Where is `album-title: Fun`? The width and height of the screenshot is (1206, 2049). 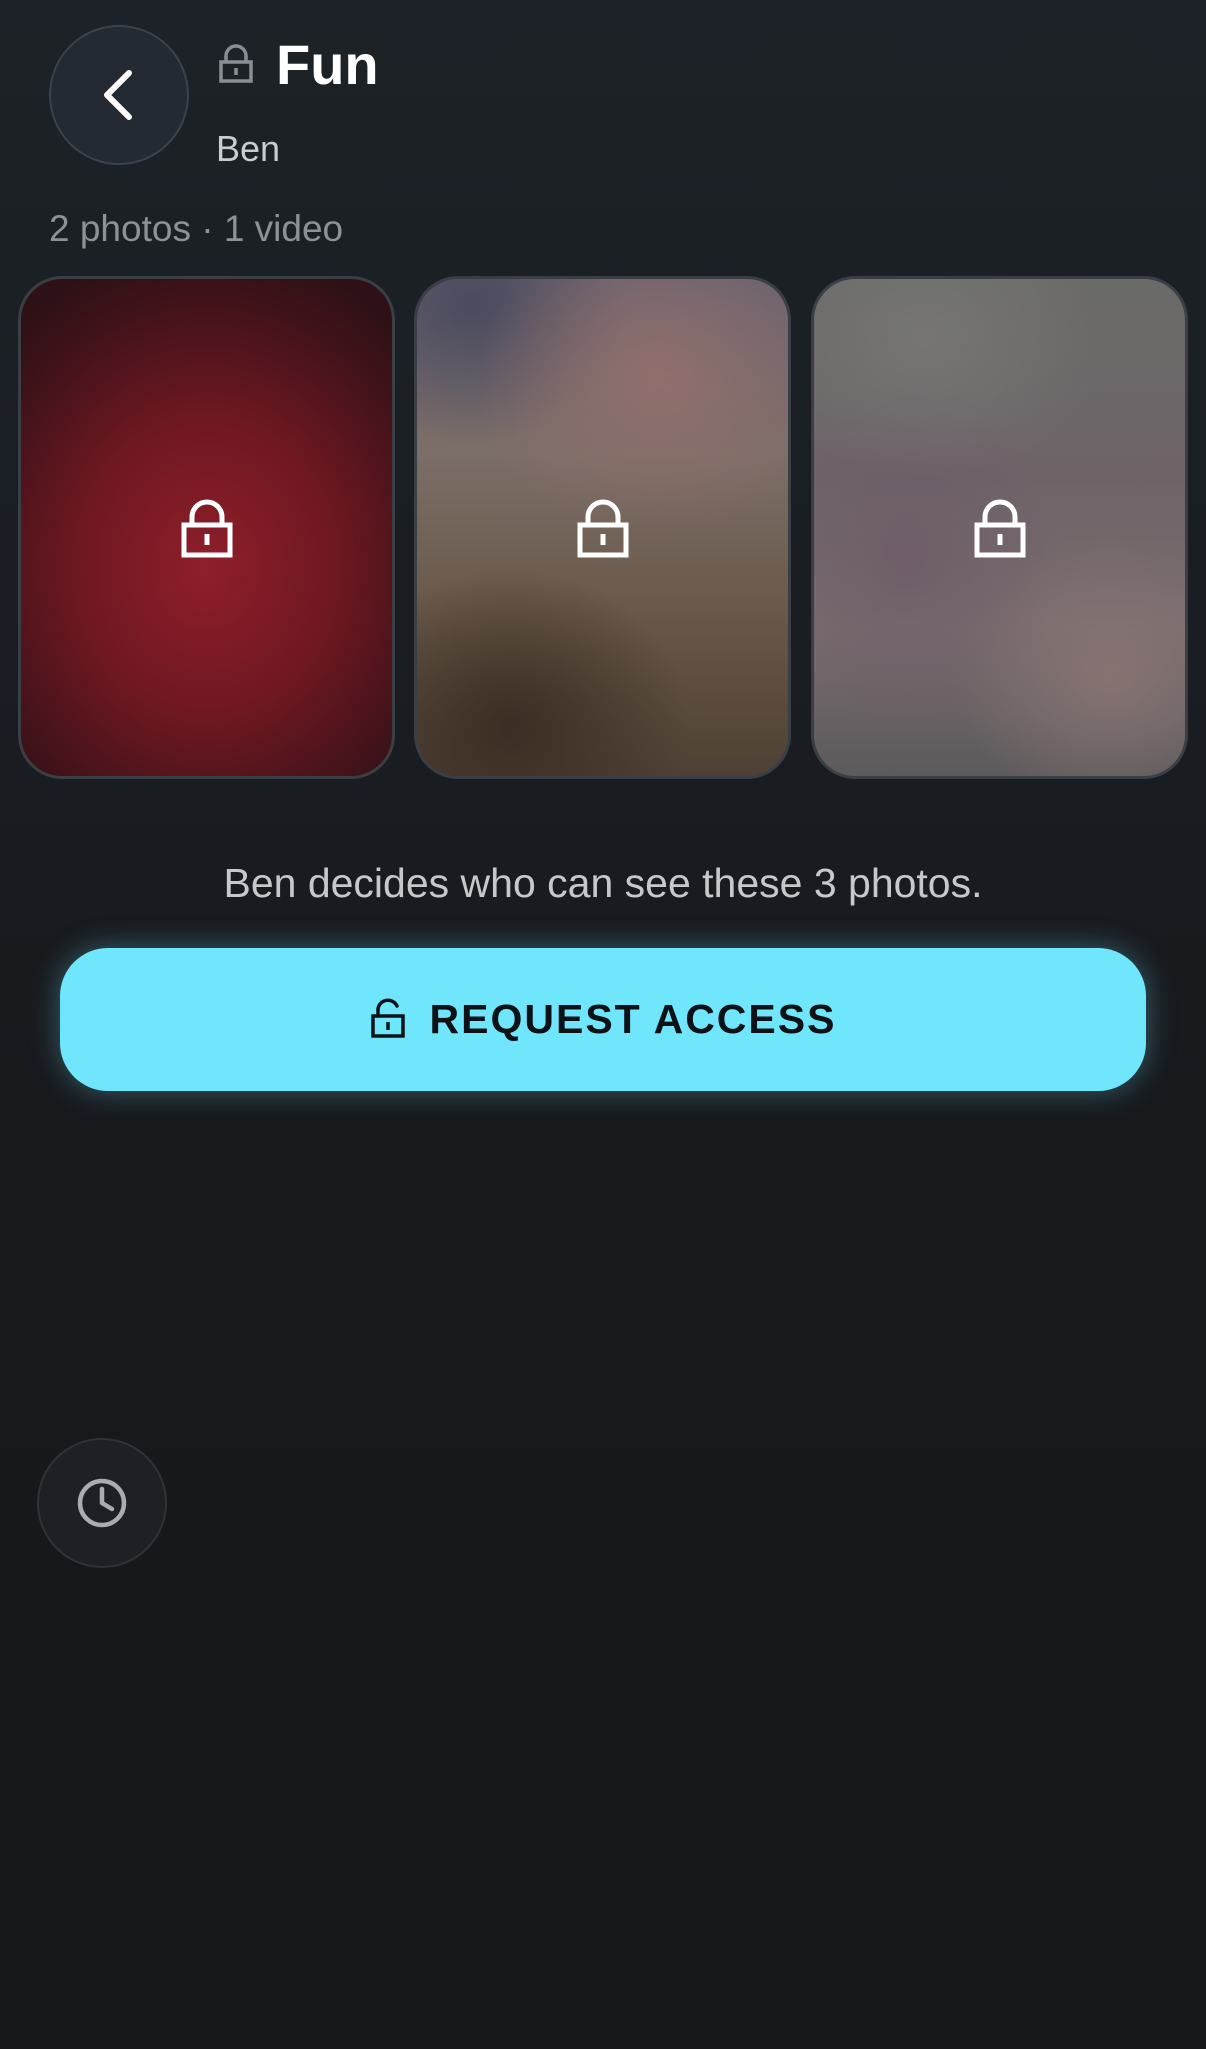 album-title: Fun is located at coordinates (327, 64).